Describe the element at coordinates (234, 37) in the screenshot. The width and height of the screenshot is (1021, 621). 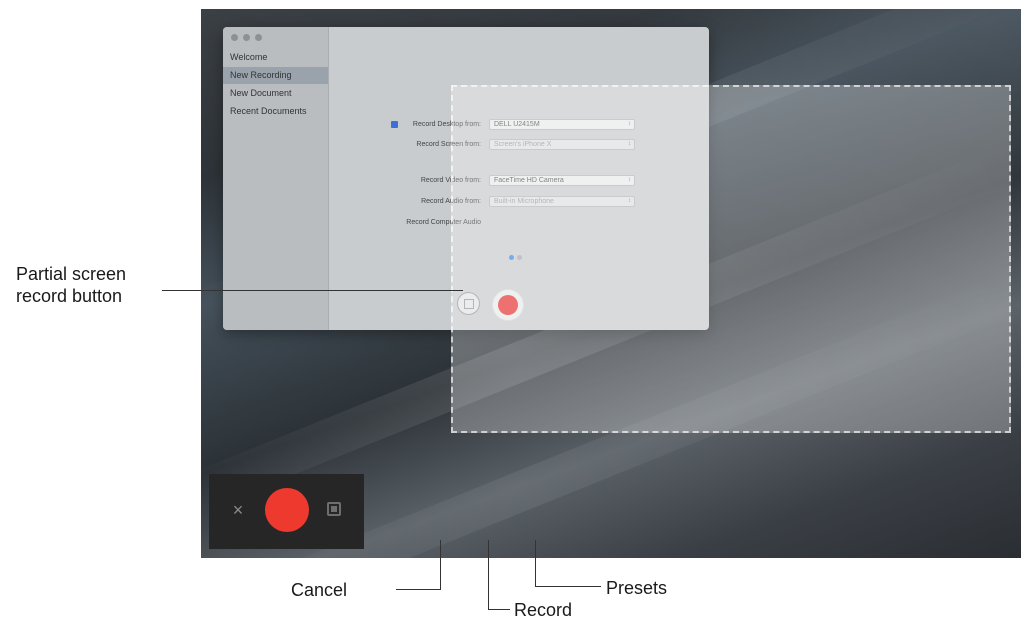
I see `close-window-icon` at that location.